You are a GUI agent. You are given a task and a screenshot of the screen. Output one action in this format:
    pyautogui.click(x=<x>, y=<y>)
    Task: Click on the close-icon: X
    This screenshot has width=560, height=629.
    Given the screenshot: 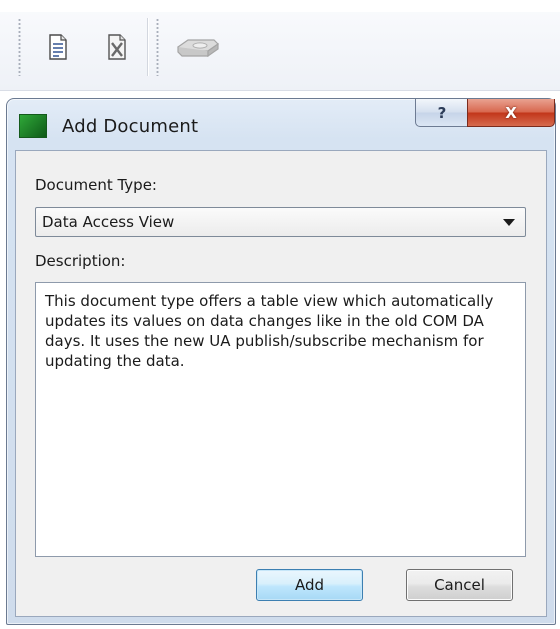 What is the action you would take?
    pyautogui.click(x=511, y=112)
    